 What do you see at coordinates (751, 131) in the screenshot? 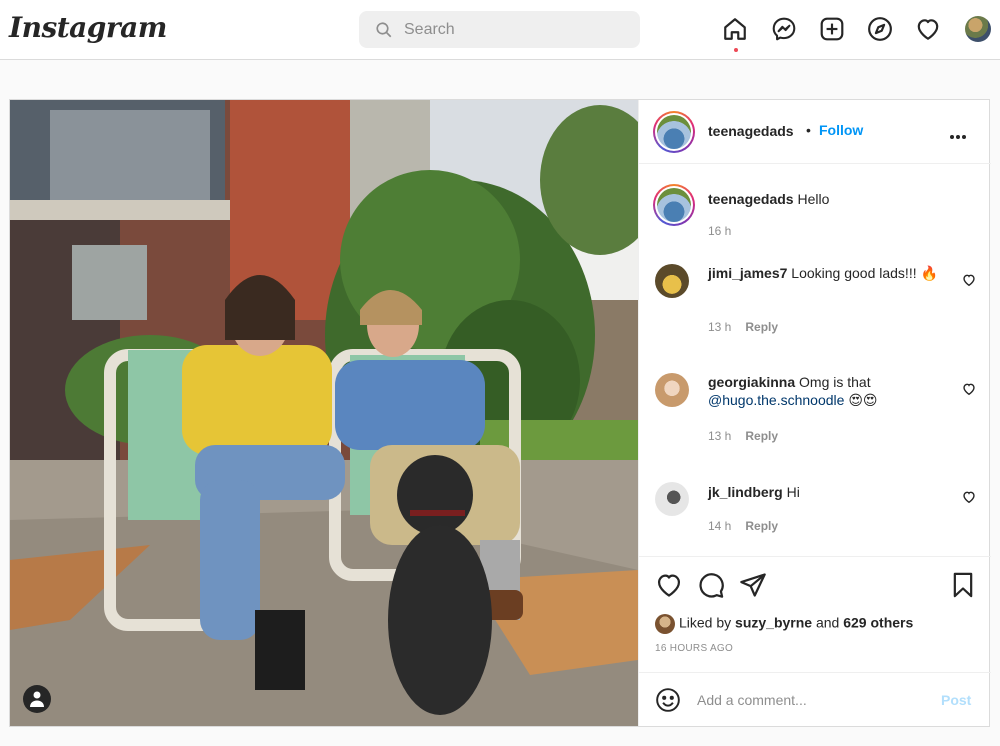
I see `author-username: teenagedads` at bounding box center [751, 131].